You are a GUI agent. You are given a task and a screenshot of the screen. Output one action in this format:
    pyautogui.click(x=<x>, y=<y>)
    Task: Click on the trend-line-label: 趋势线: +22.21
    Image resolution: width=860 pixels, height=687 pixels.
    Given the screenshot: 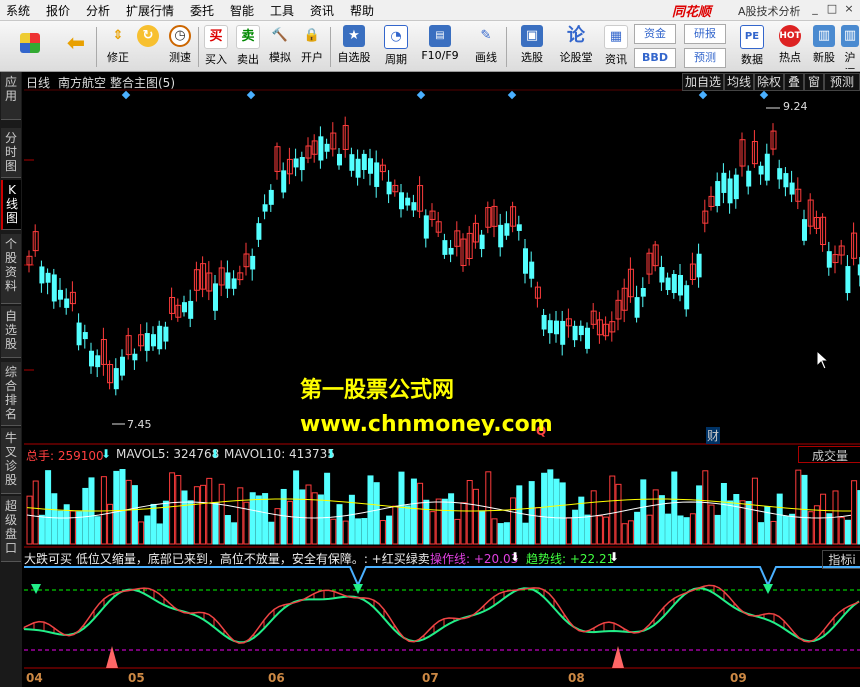 What is the action you would take?
    pyautogui.click(x=570, y=559)
    